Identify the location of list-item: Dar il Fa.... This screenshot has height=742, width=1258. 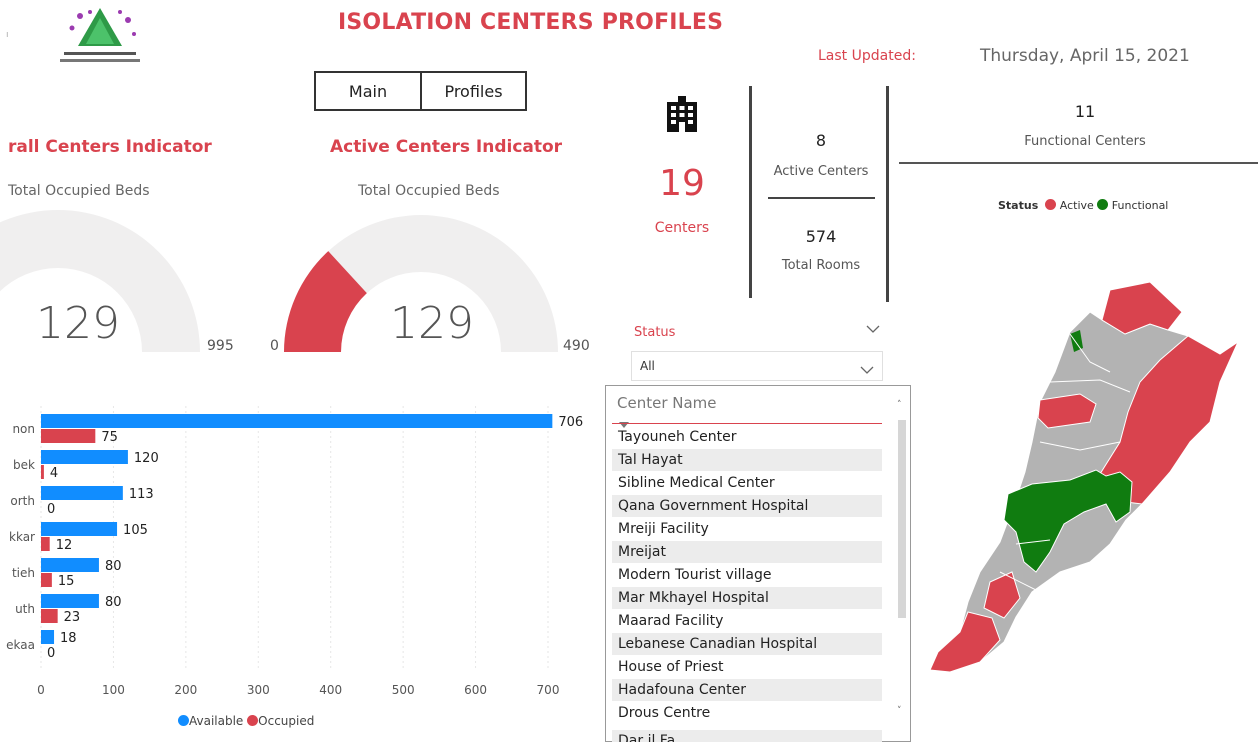
(747, 736).